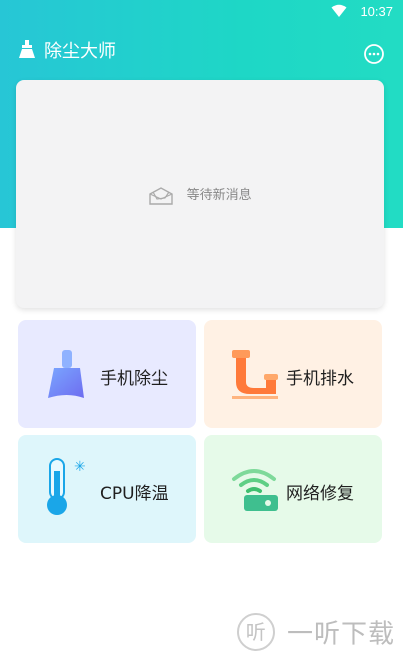 This screenshot has width=403, height=659. What do you see at coordinates (67, 492) in the screenshot?
I see `thermometer-icon: ✳` at bounding box center [67, 492].